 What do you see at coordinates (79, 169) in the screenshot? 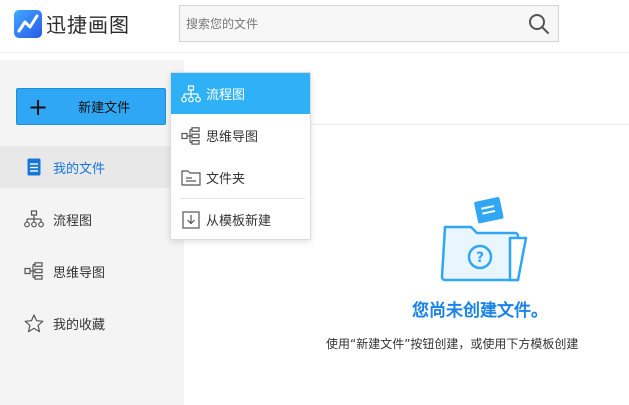
I see `sidebar-item-label: 我的文件` at bounding box center [79, 169].